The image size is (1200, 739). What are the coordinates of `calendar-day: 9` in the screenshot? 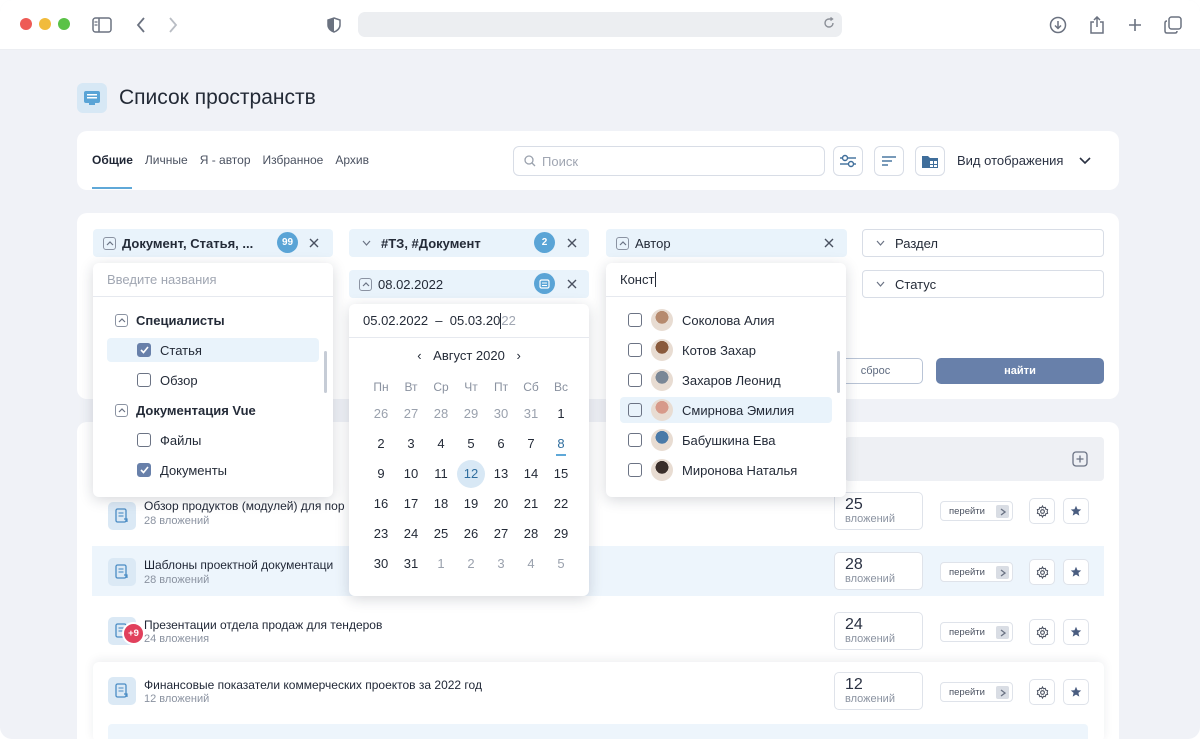 It's located at (381, 474).